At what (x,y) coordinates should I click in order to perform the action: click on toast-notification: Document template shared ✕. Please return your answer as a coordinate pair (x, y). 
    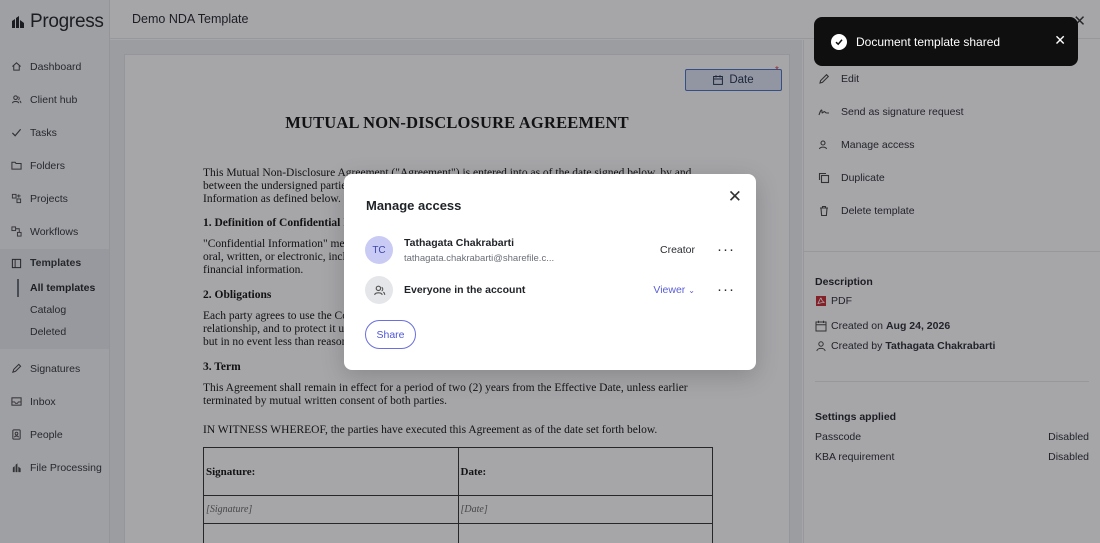
    Looking at the image, I should click on (946, 41).